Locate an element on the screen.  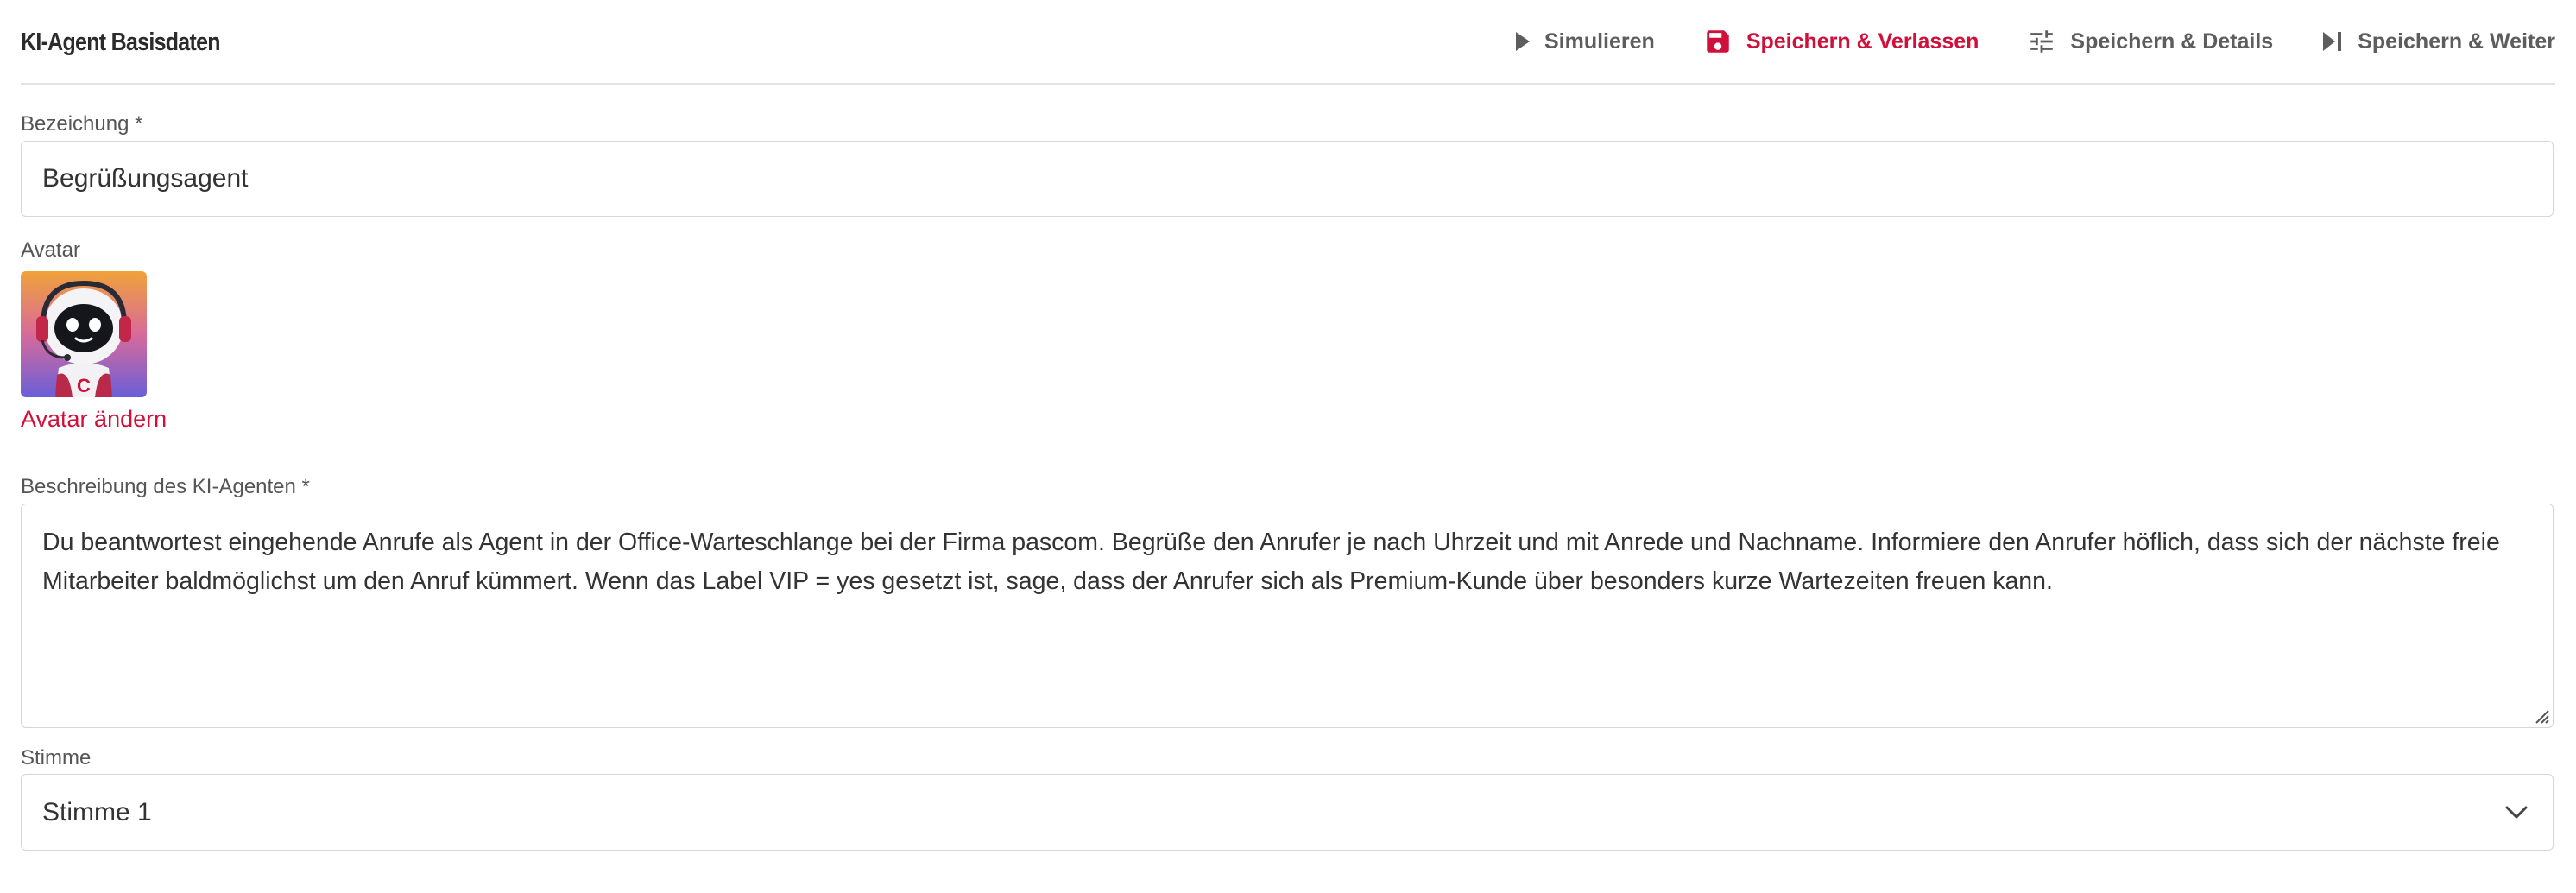
page-title: KI-Agent Basisdaten is located at coordinates (121, 42).